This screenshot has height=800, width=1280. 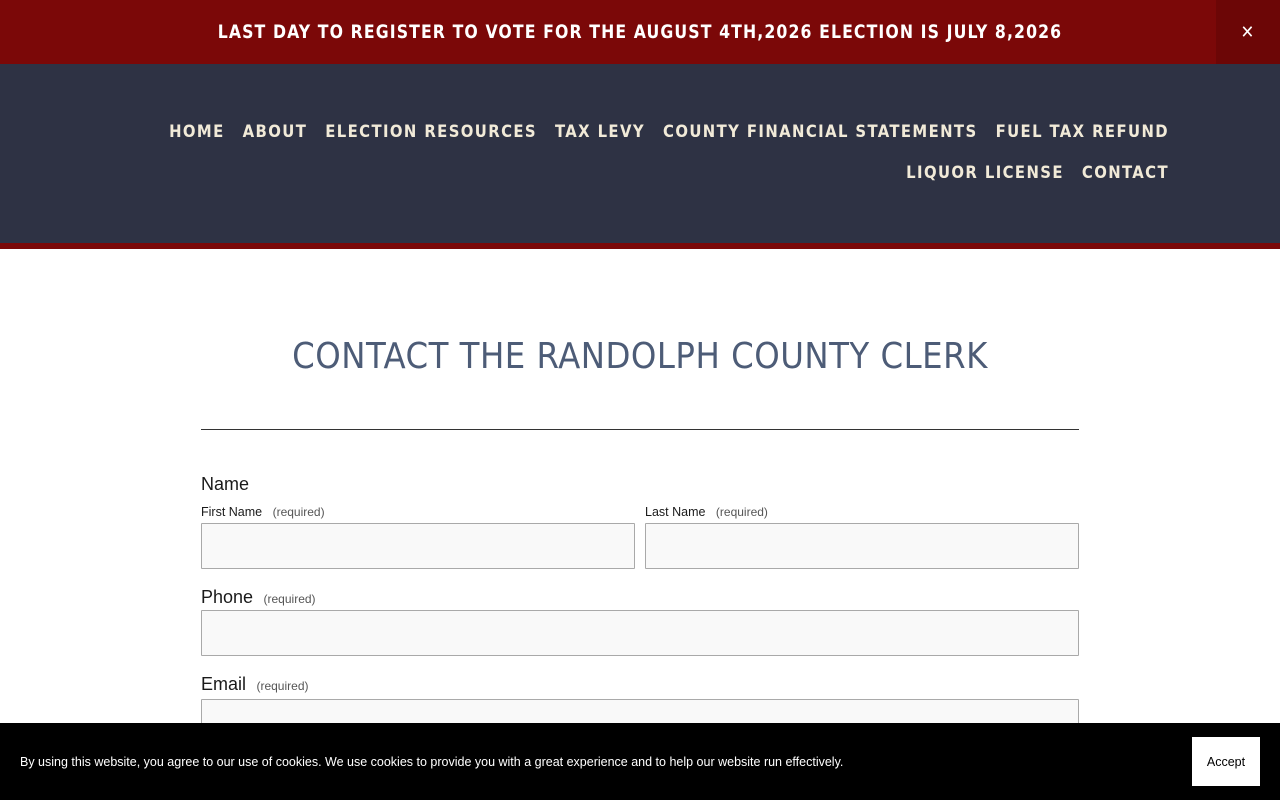 What do you see at coordinates (640, 429) in the screenshot?
I see `divider` at bounding box center [640, 429].